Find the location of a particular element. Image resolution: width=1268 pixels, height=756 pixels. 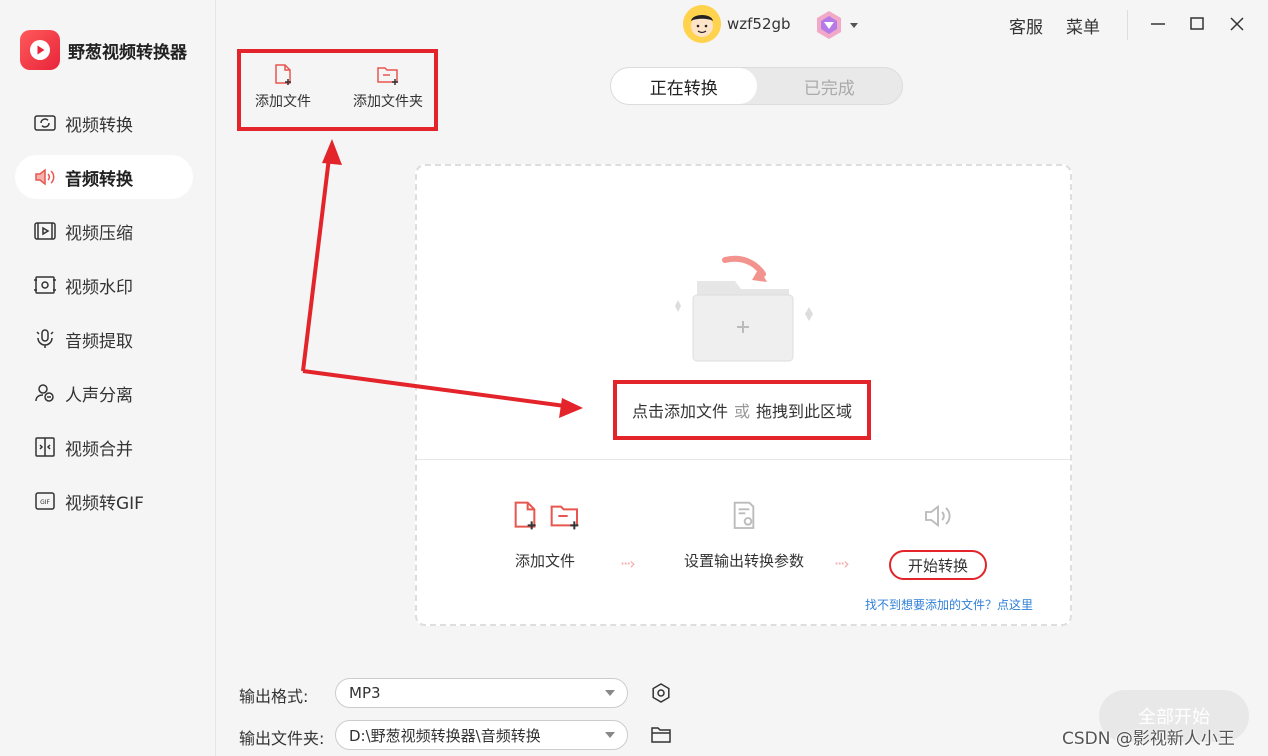

output-format-label: 输出格式: is located at coordinates (274, 696).